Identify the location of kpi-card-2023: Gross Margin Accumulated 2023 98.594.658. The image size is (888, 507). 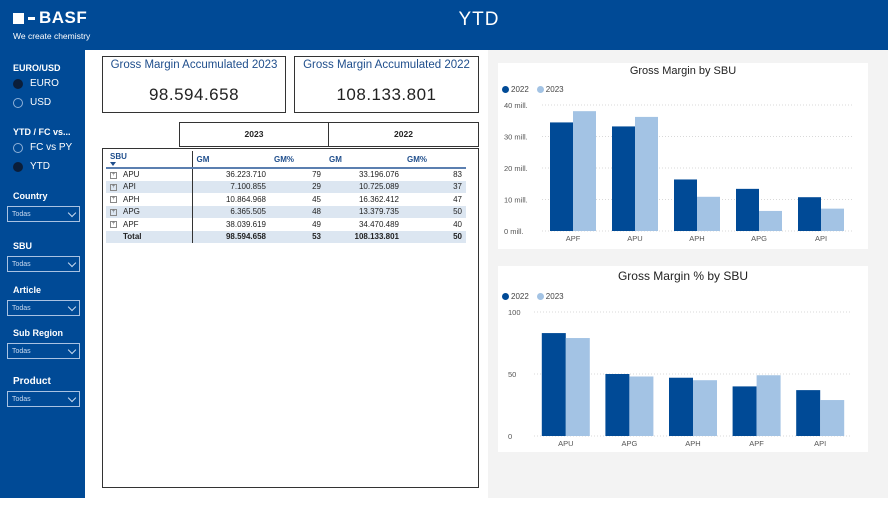
(194, 84).